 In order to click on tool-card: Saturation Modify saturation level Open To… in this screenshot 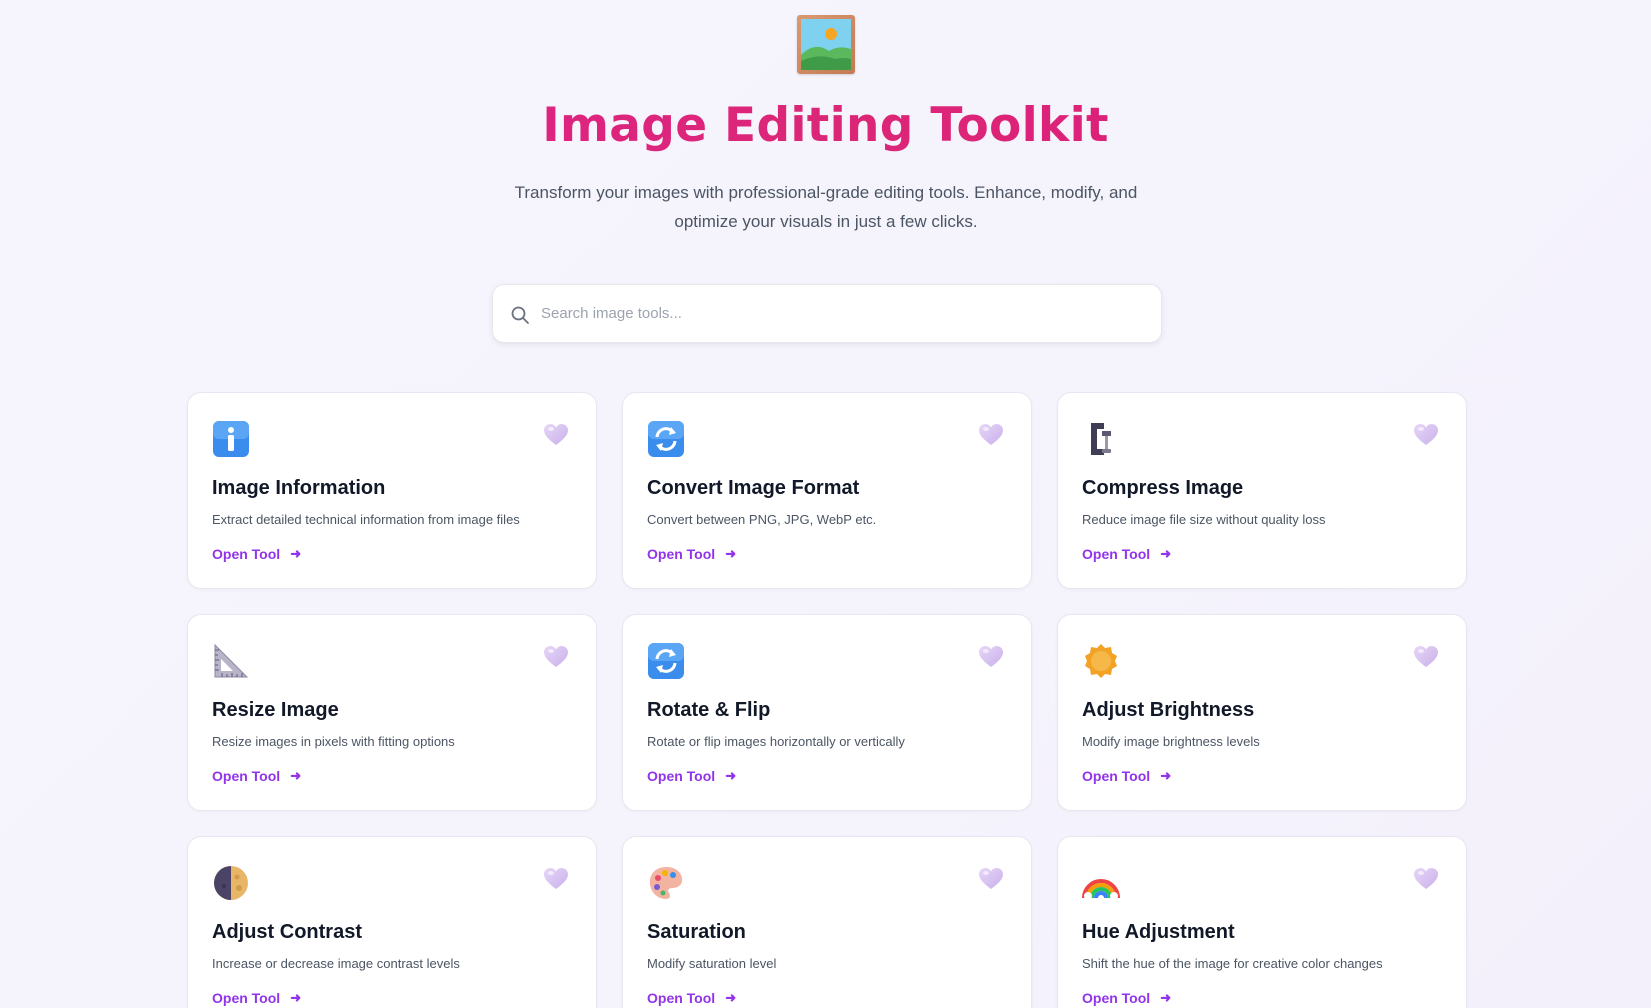, I will do `click(827, 922)`.